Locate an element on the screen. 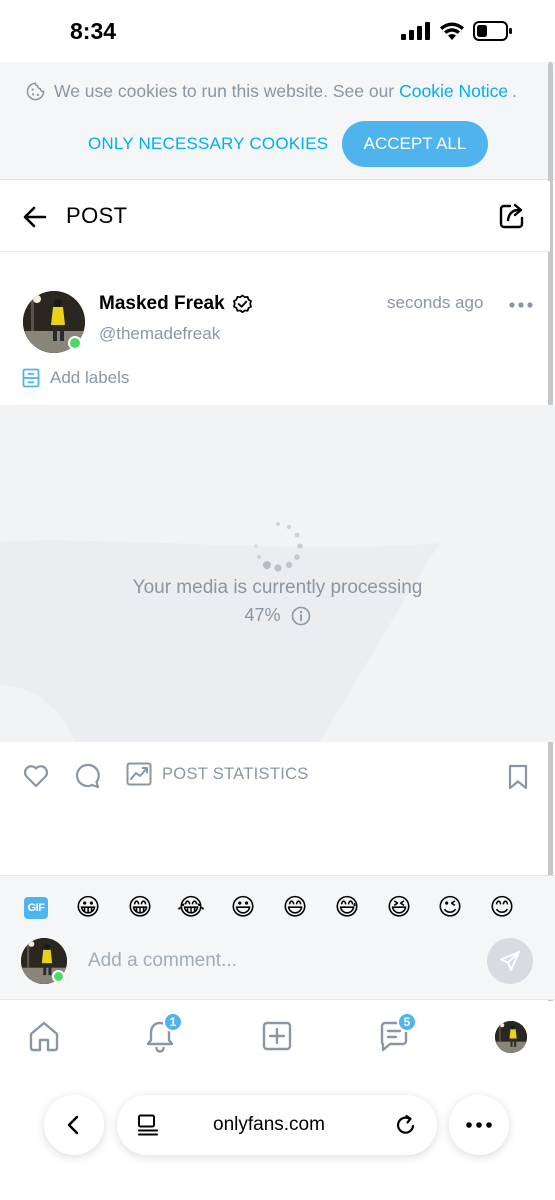  emoji-button: 😁 is located at coordinates (140, 908).